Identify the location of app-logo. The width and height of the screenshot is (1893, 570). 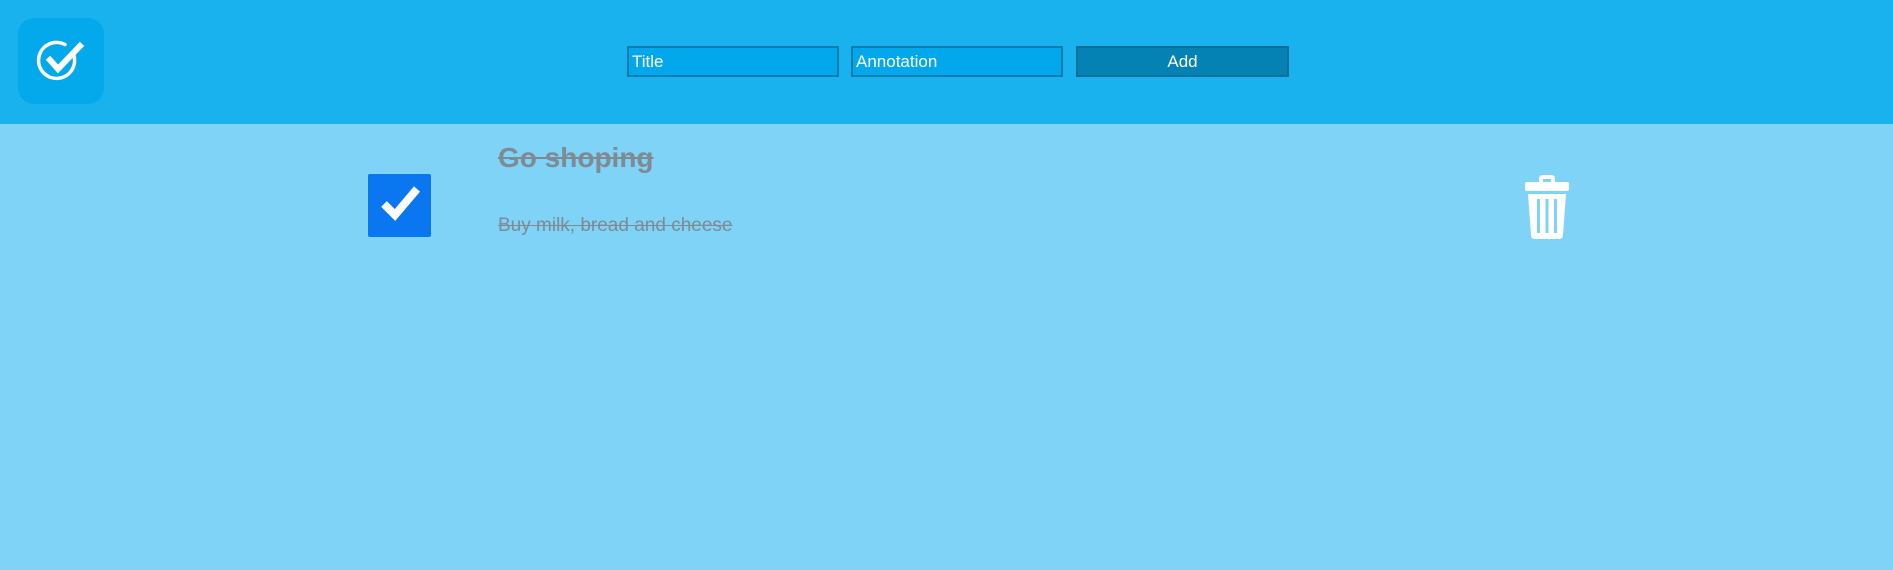
(61, 61).